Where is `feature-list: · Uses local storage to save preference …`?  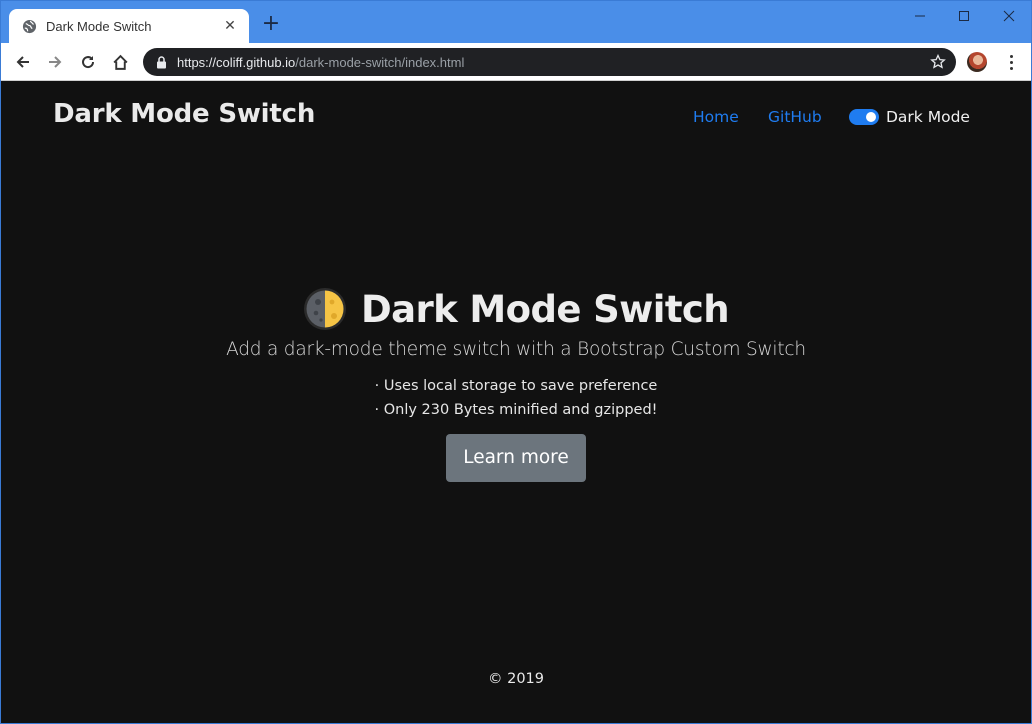
feature-list: · Uses local storage to save preference … is located at coordinates (516, 398).